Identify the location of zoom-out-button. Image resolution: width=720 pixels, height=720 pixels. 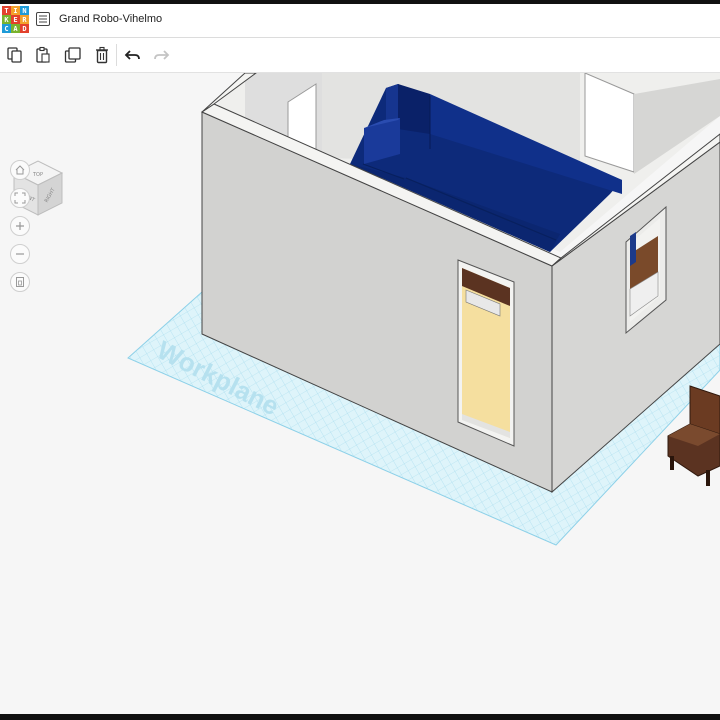
(20, 254).